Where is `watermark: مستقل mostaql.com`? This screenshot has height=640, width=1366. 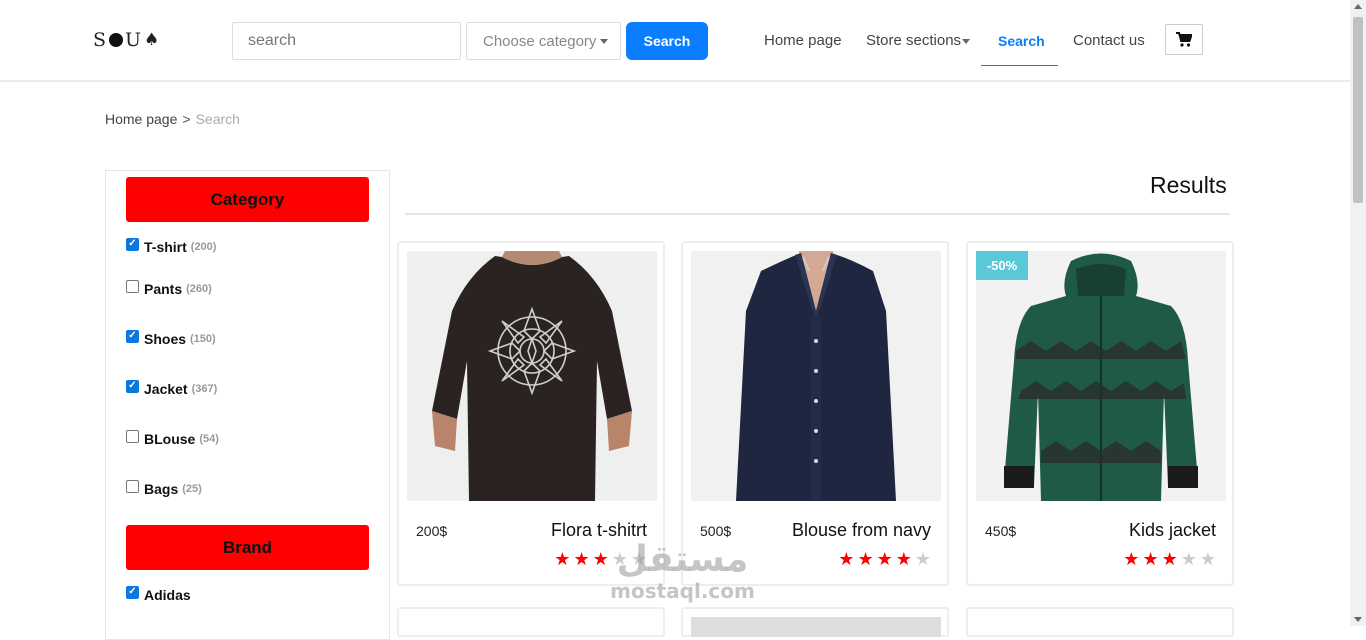
watermark: مستقل mostaql.com is located at coordinates (682, 571).